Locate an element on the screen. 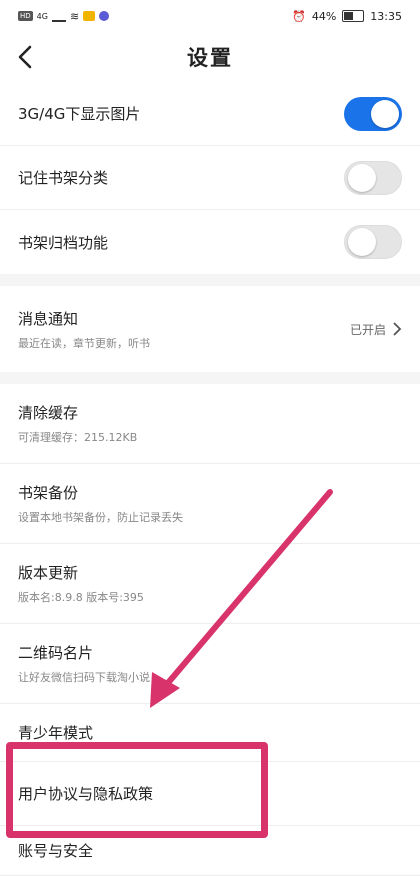 The height and width of the screenshot is (876, 420). chevron-left-icon is located at coordinates (25, 57).